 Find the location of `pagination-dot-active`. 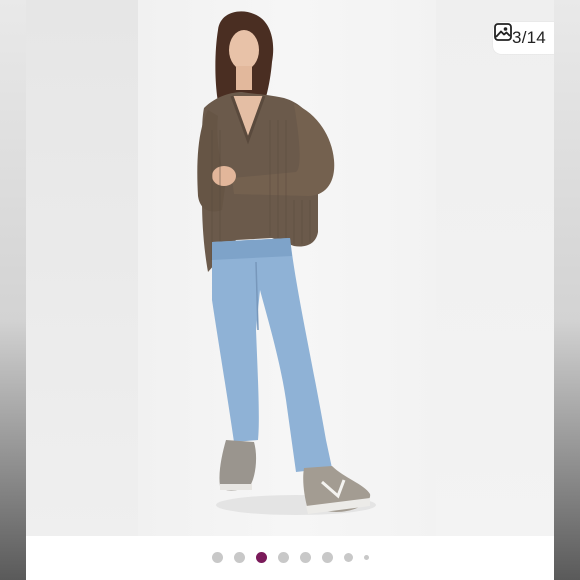

pagination-dot-active is located at coordinates (261, 557).